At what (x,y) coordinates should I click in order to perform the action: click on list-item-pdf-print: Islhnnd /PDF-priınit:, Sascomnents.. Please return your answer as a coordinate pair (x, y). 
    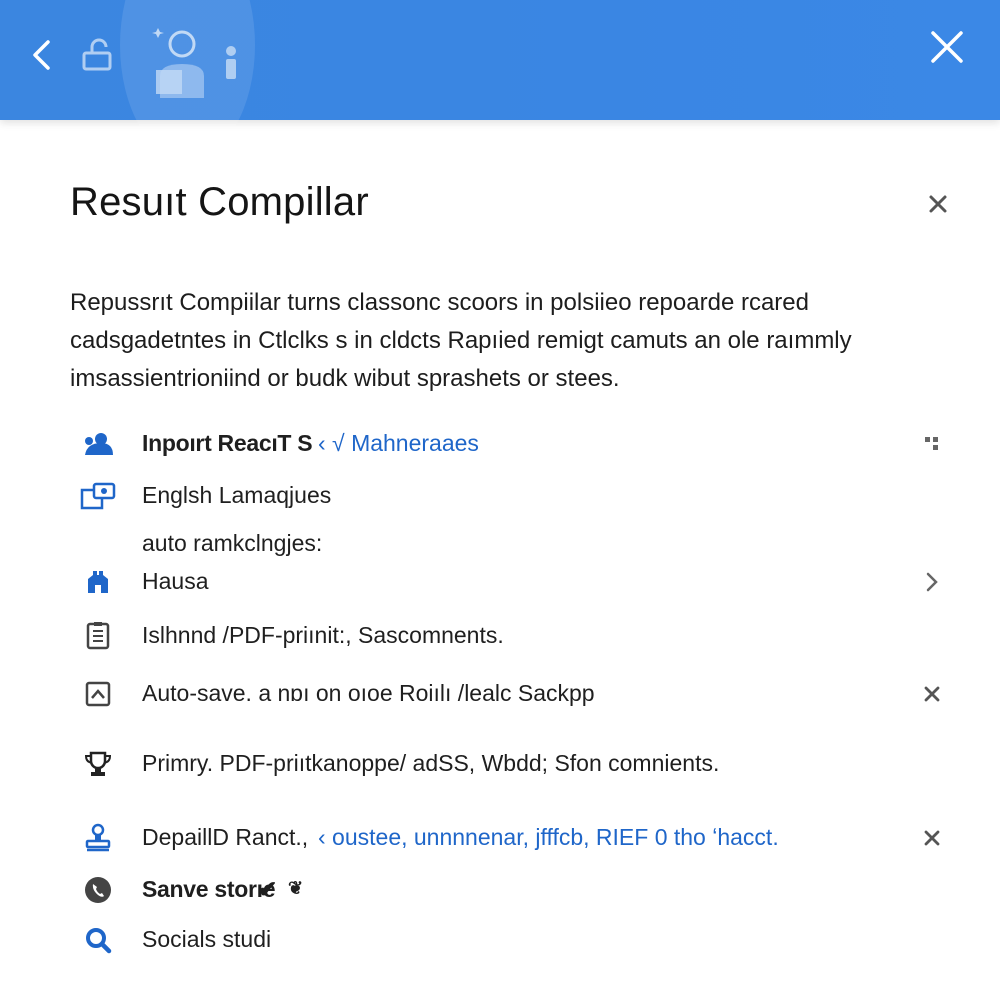
    Looking at the image, I should click on (500, 636).